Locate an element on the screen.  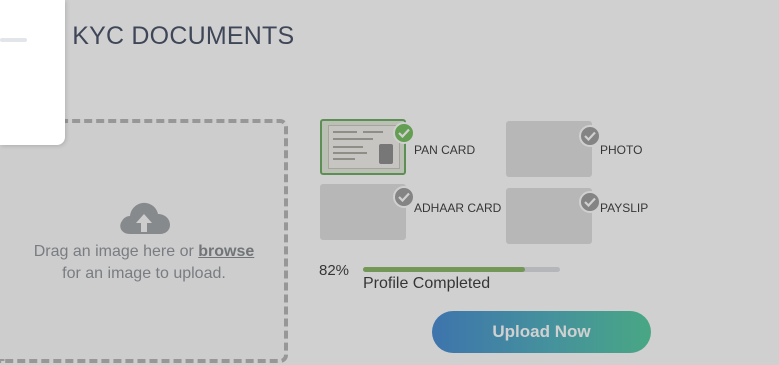
pan-card-label: PAN CARD is located at coordinates (445, 150).